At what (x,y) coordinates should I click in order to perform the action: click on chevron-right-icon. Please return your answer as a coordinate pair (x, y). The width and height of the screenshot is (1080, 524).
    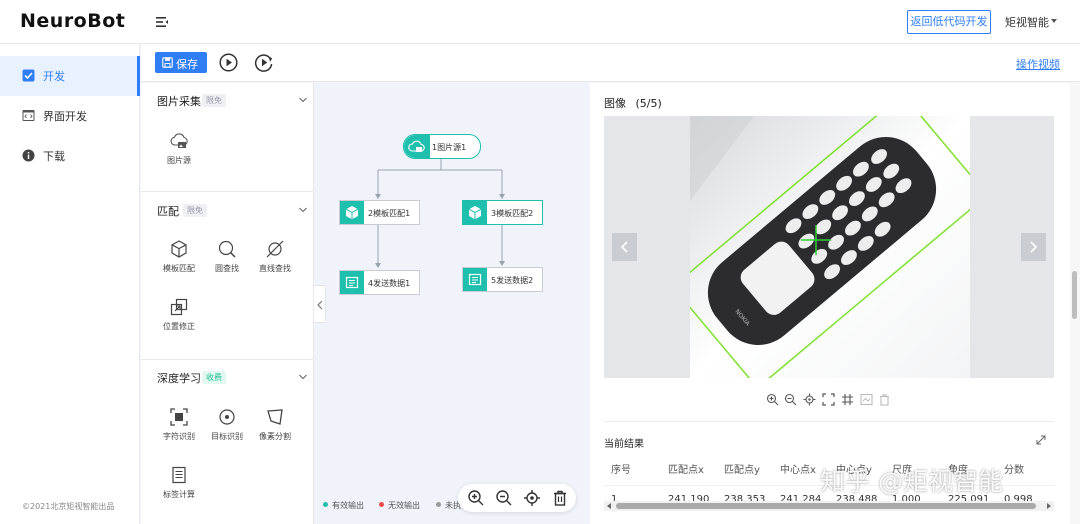
    Looking at the image, I should click on (1034, 247).